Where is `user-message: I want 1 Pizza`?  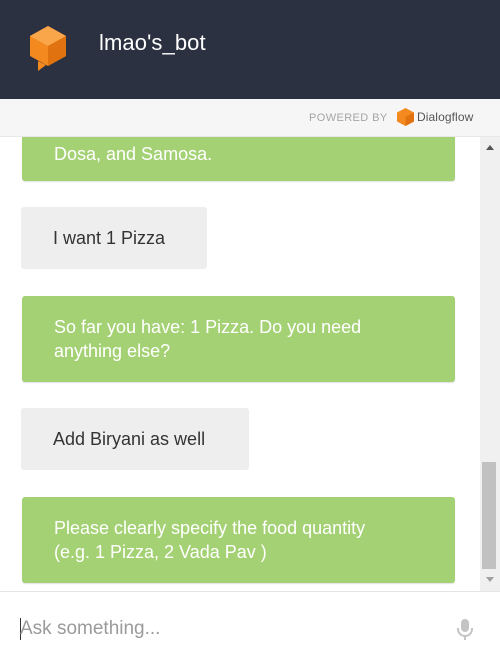
user-message: I want 1 Pizza is located at coordinates (114, 238).